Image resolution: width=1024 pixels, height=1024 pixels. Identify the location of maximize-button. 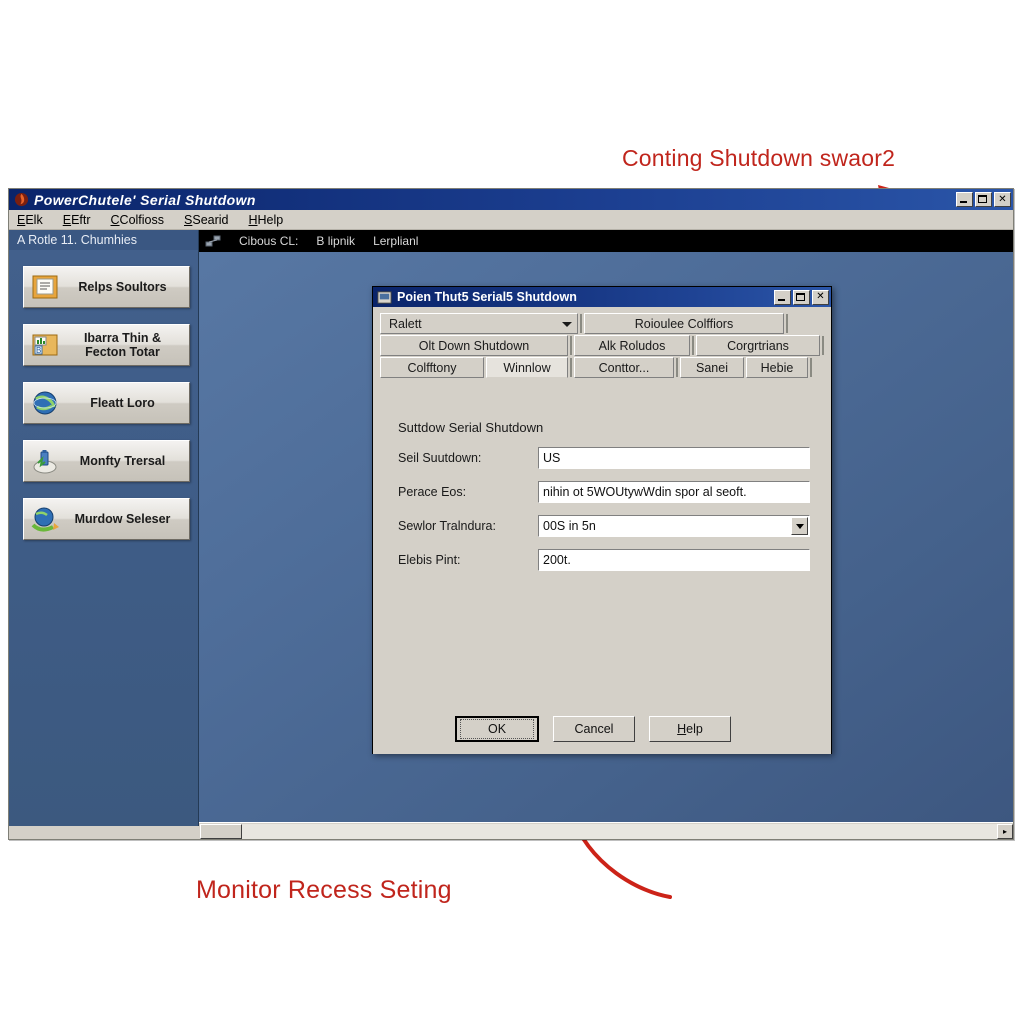
(983, 199).